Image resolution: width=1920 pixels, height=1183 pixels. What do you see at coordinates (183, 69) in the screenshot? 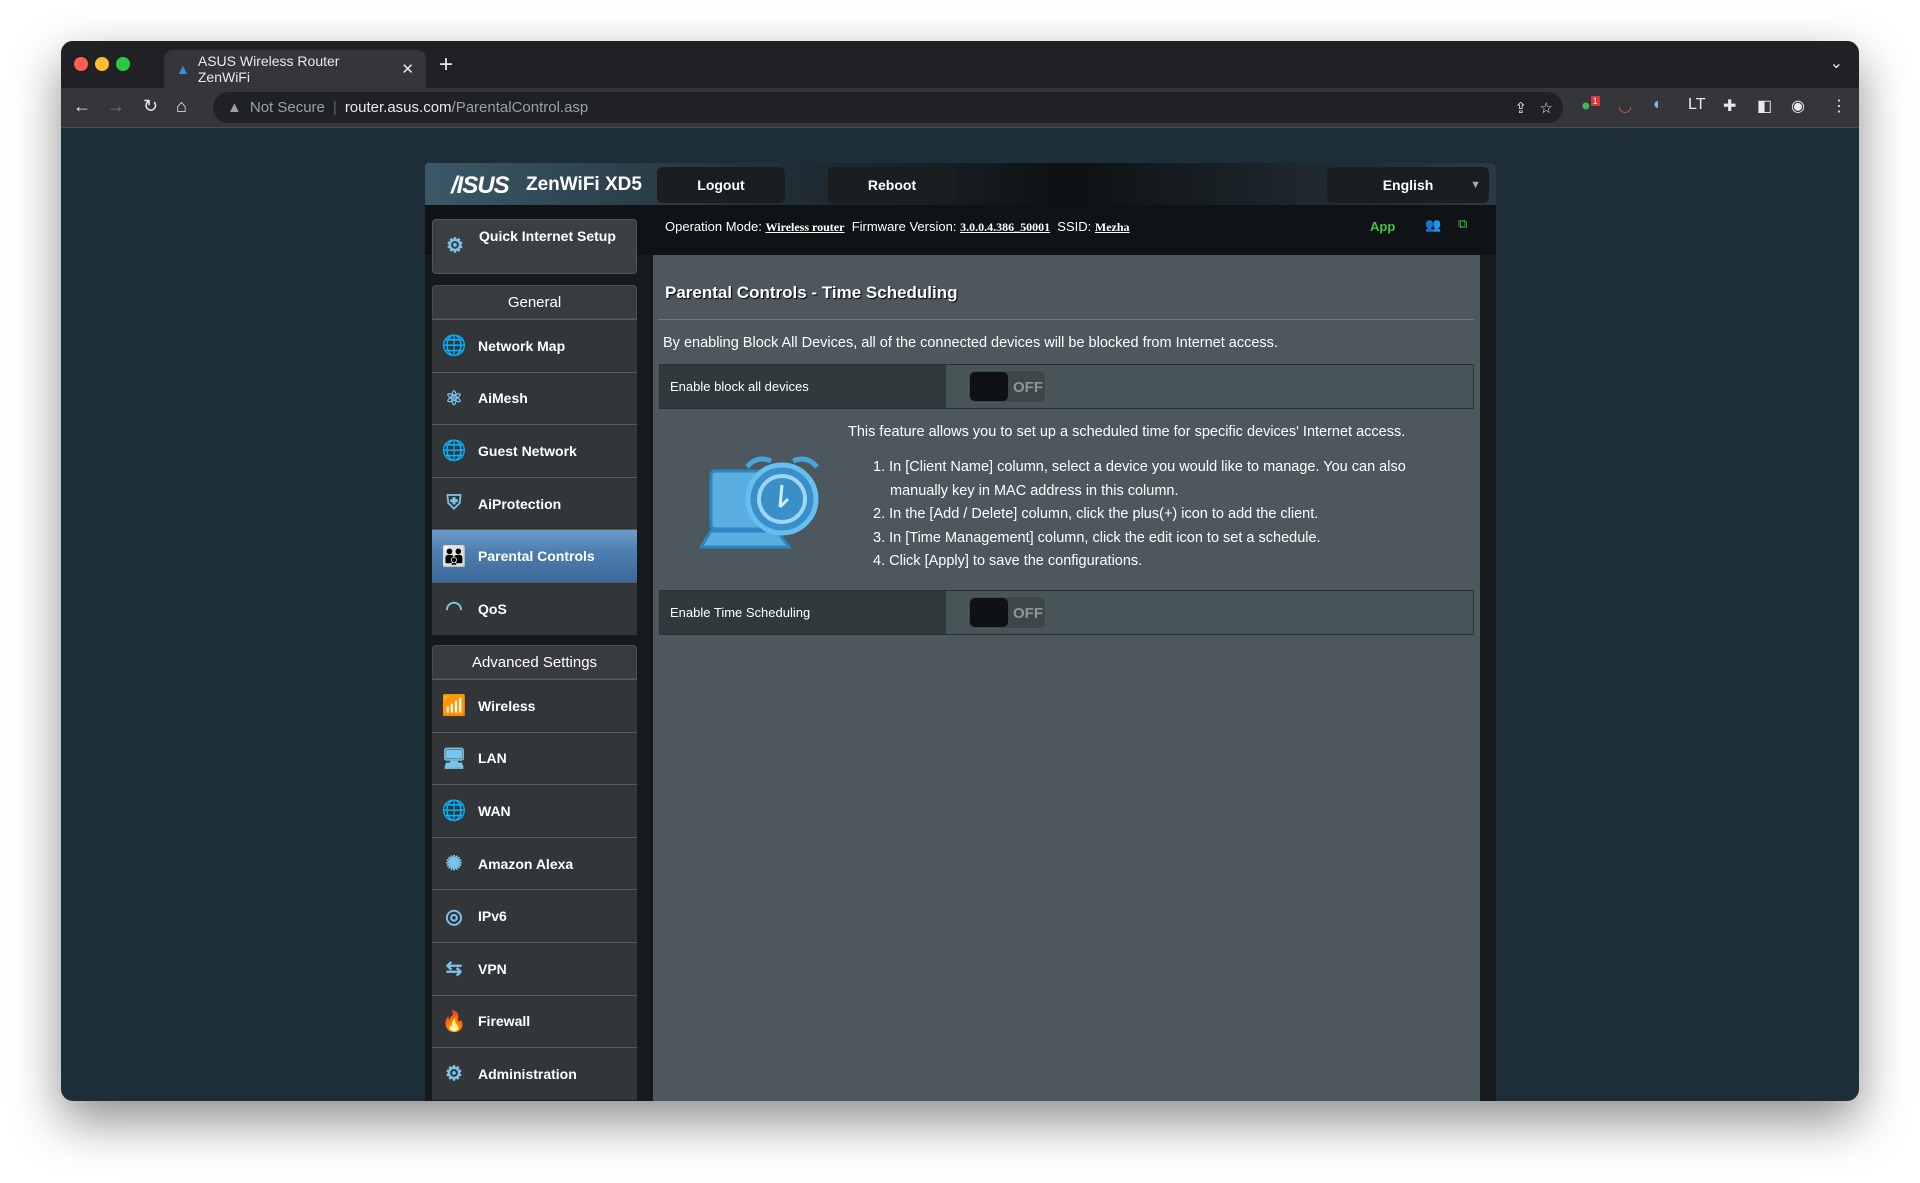
I see `asus-favicon-icon: ▲` at bounding box center [183, 69].